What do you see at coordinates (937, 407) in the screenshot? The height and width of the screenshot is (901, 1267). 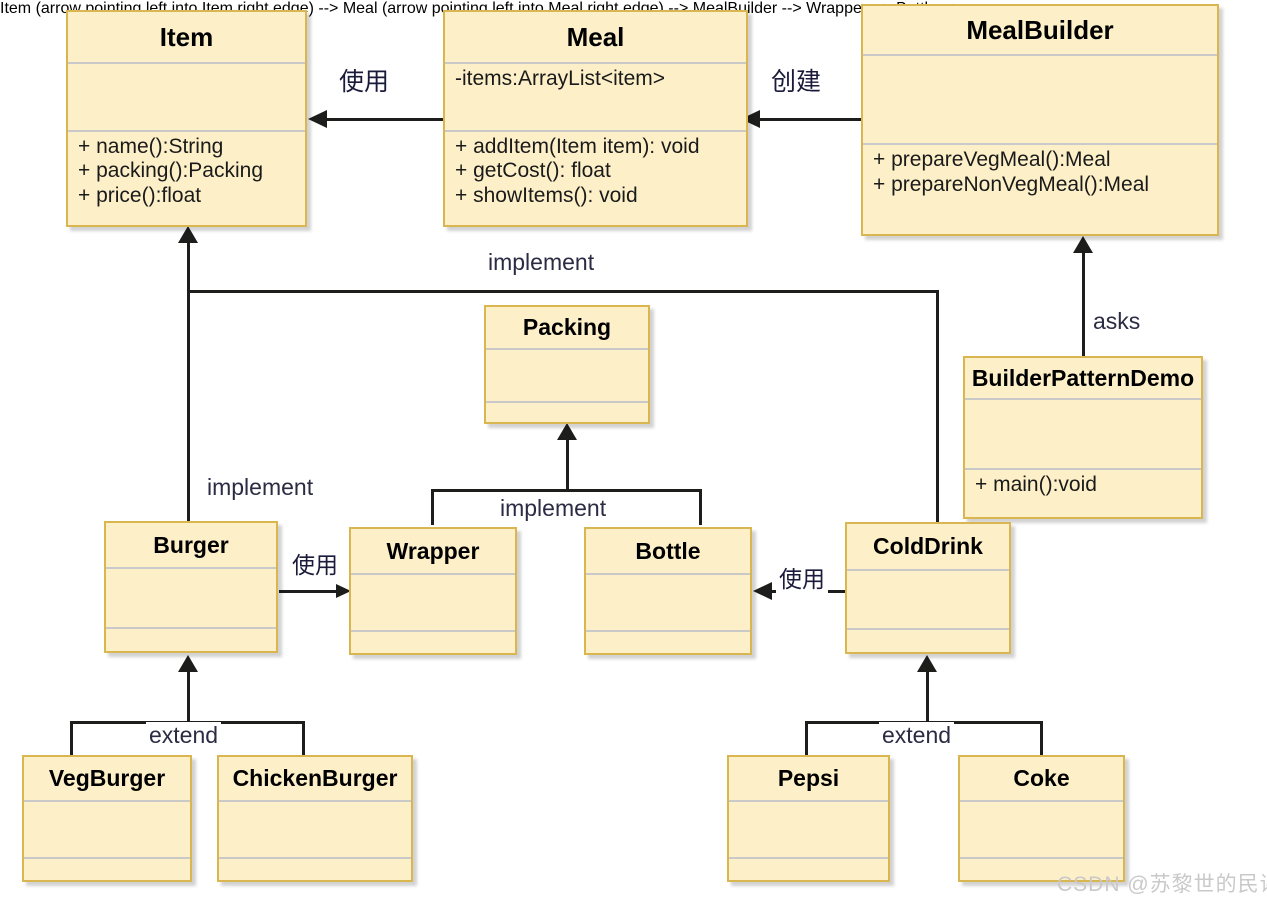 I see `connector-colddrink-implement-leg` at bounding box center [937, 407].